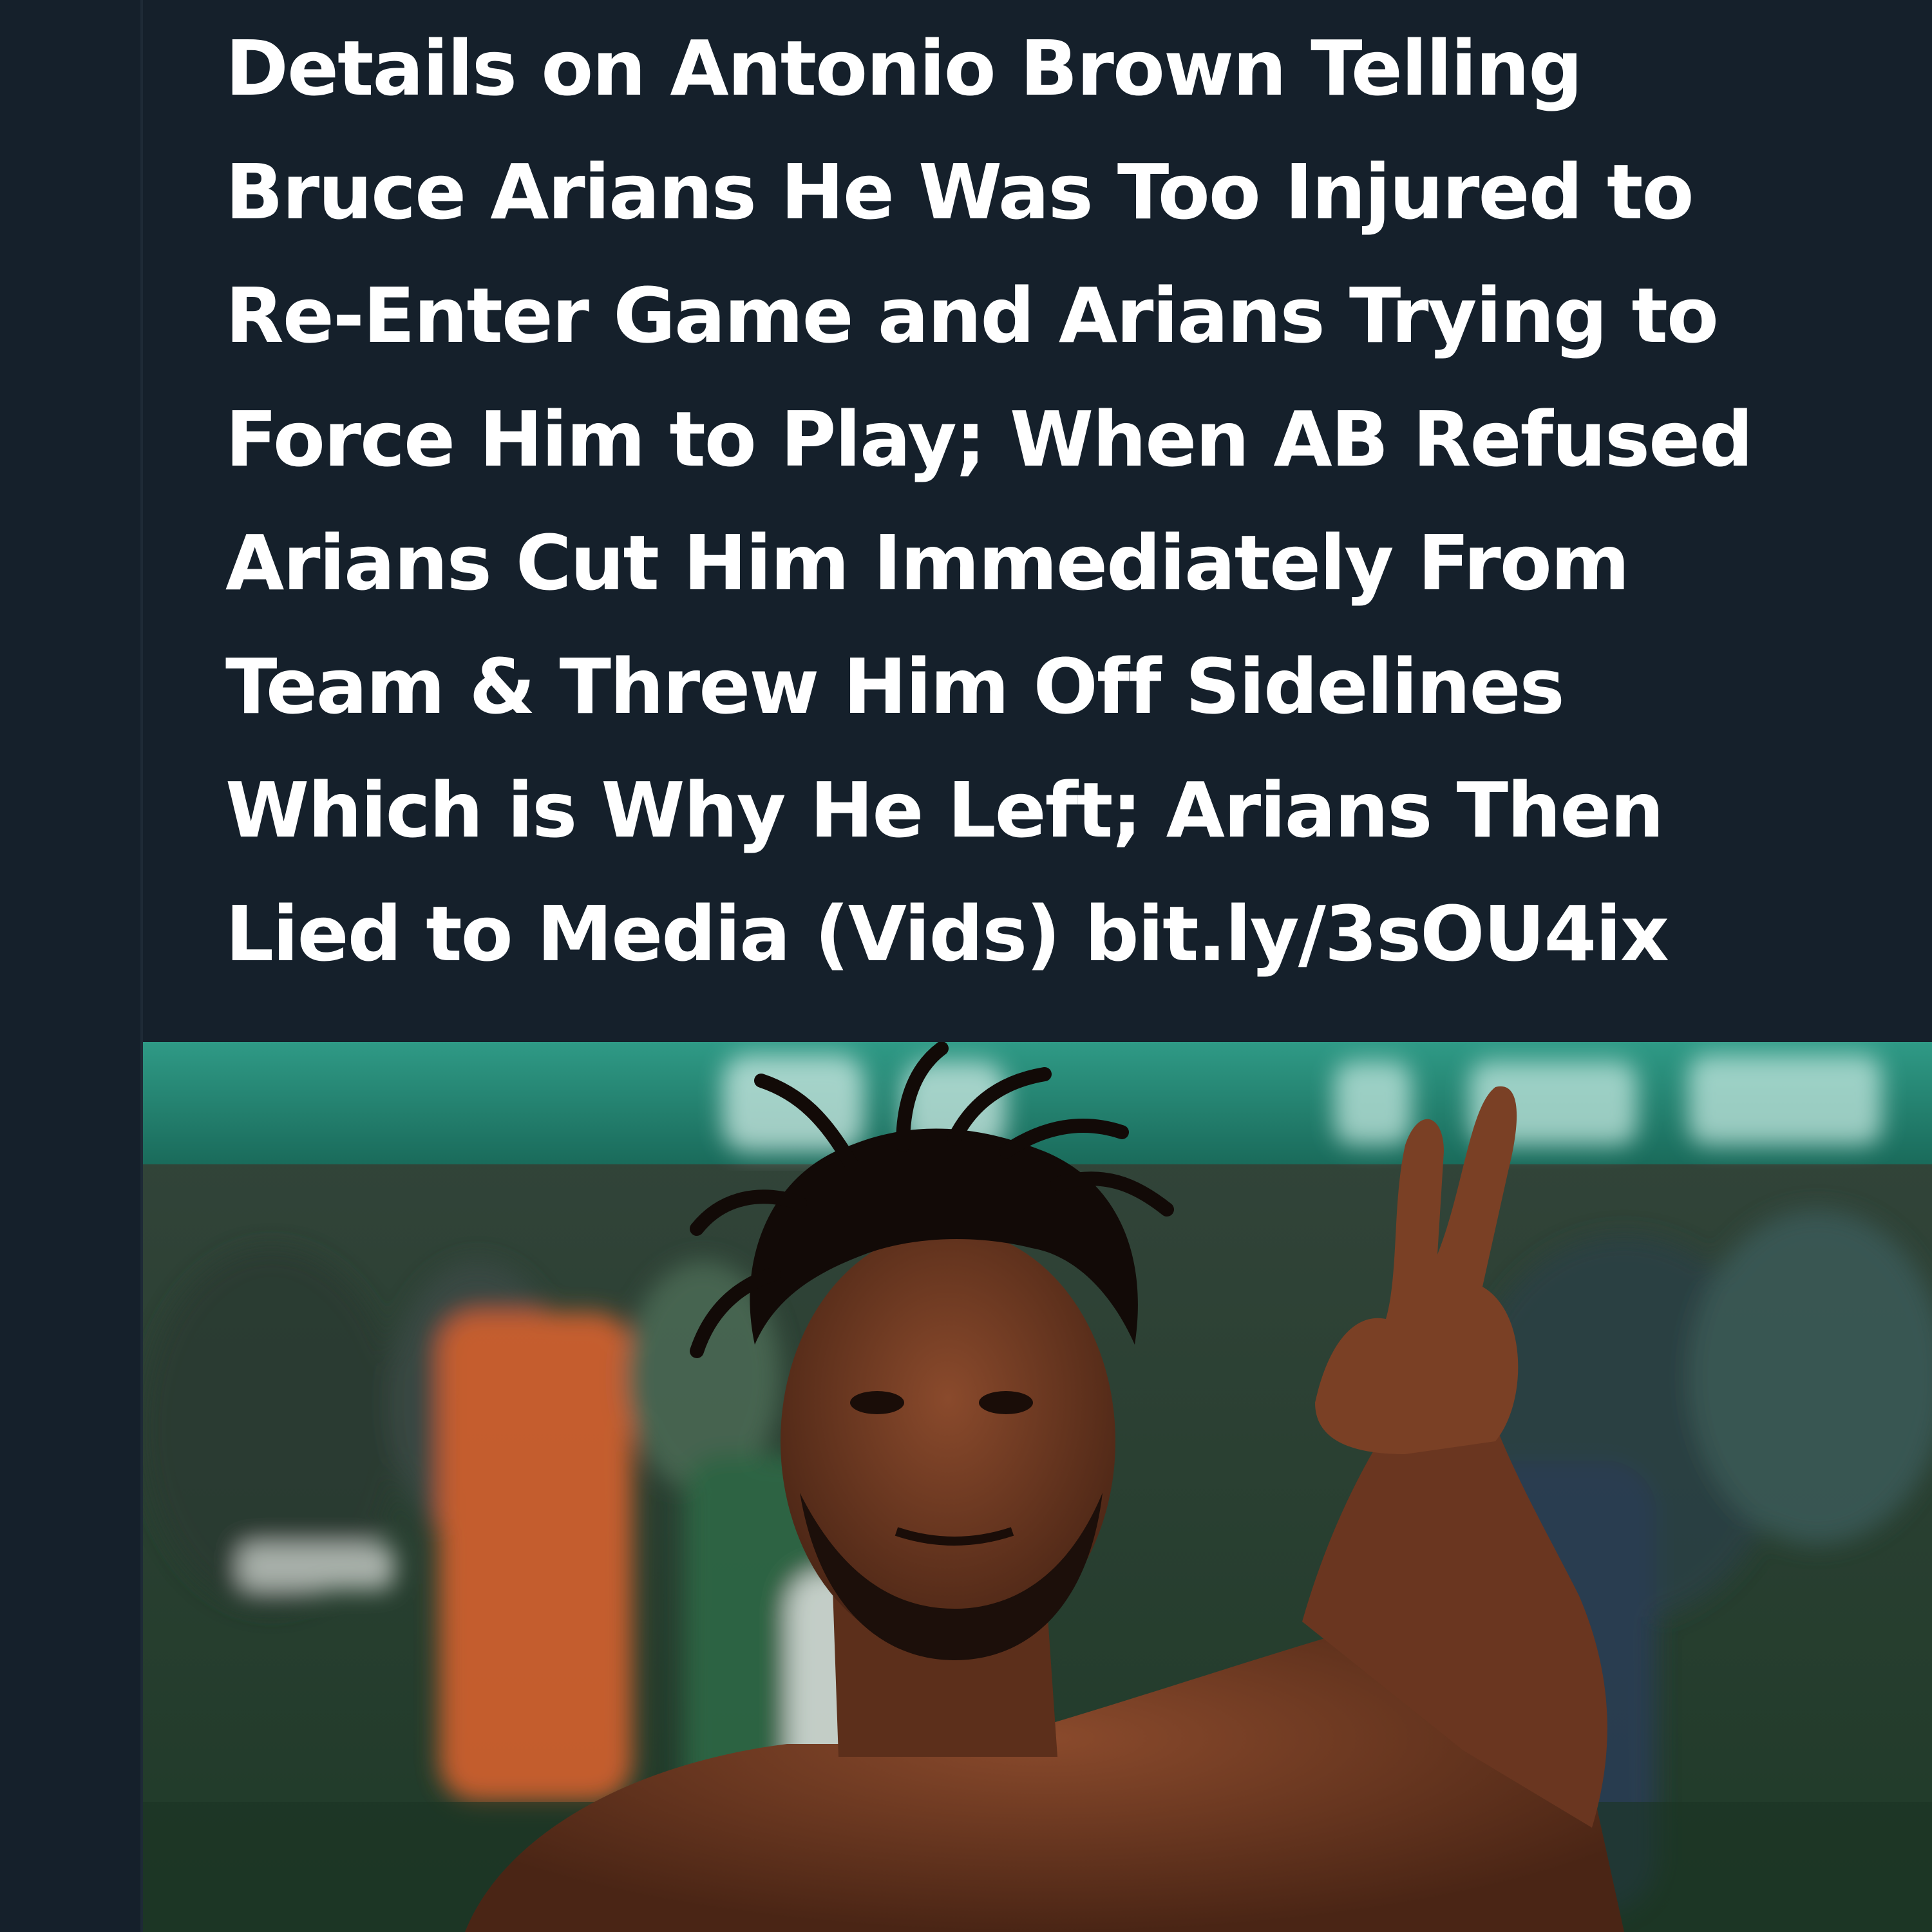 The width and height of the screenshot is (1932, 1932). What do you see at coordinates (989, 439) in the screenshot?
I see `tweet-text-line: Force Him to Play; When AB Refused` at bounding box center [989, 439].